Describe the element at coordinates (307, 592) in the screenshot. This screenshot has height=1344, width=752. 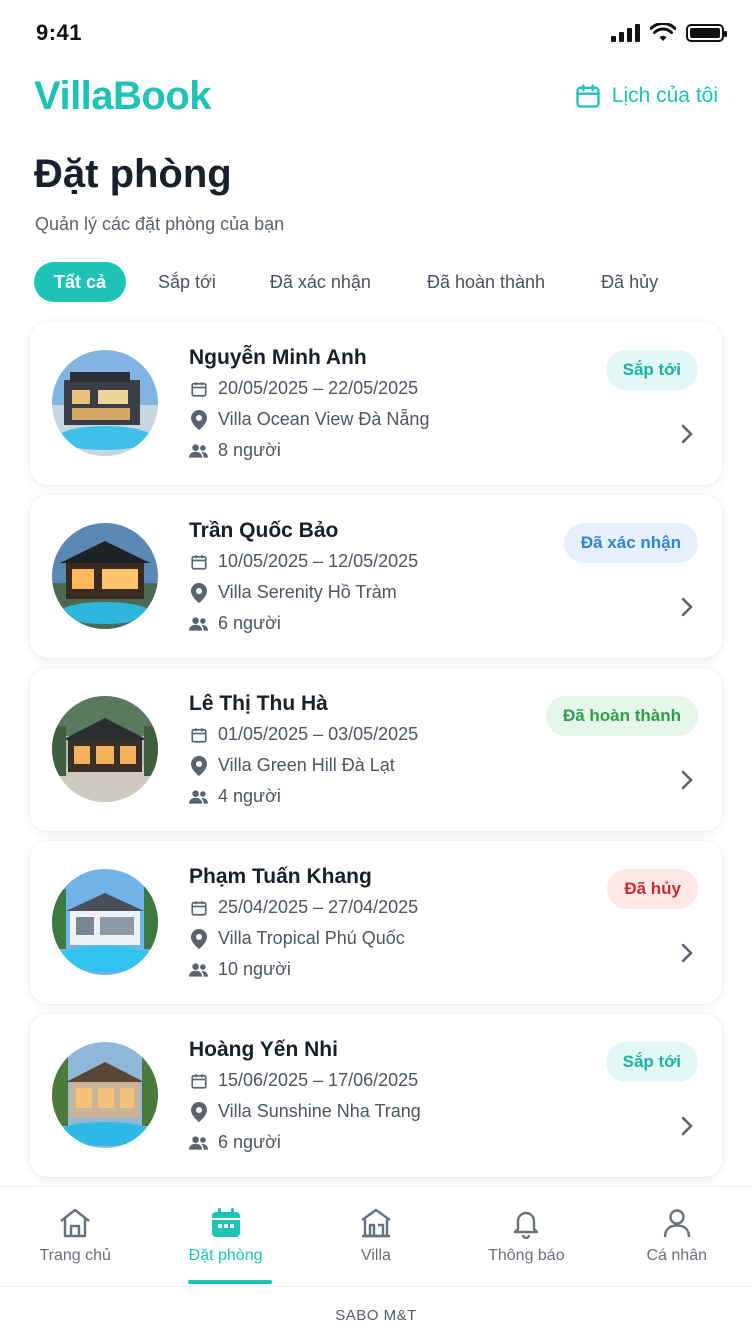
I see `villa-name: Villa Serenity Hồ Tràm` at that location.